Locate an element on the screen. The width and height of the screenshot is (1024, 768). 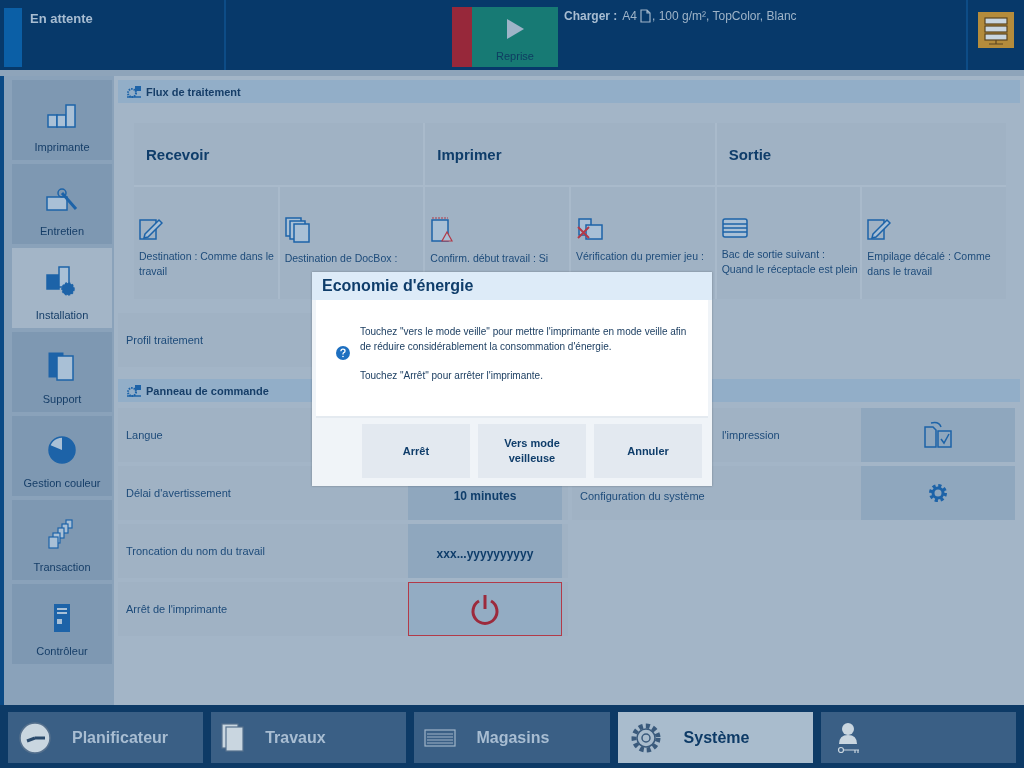
wrench-icon is located at coordinates (62, 200).